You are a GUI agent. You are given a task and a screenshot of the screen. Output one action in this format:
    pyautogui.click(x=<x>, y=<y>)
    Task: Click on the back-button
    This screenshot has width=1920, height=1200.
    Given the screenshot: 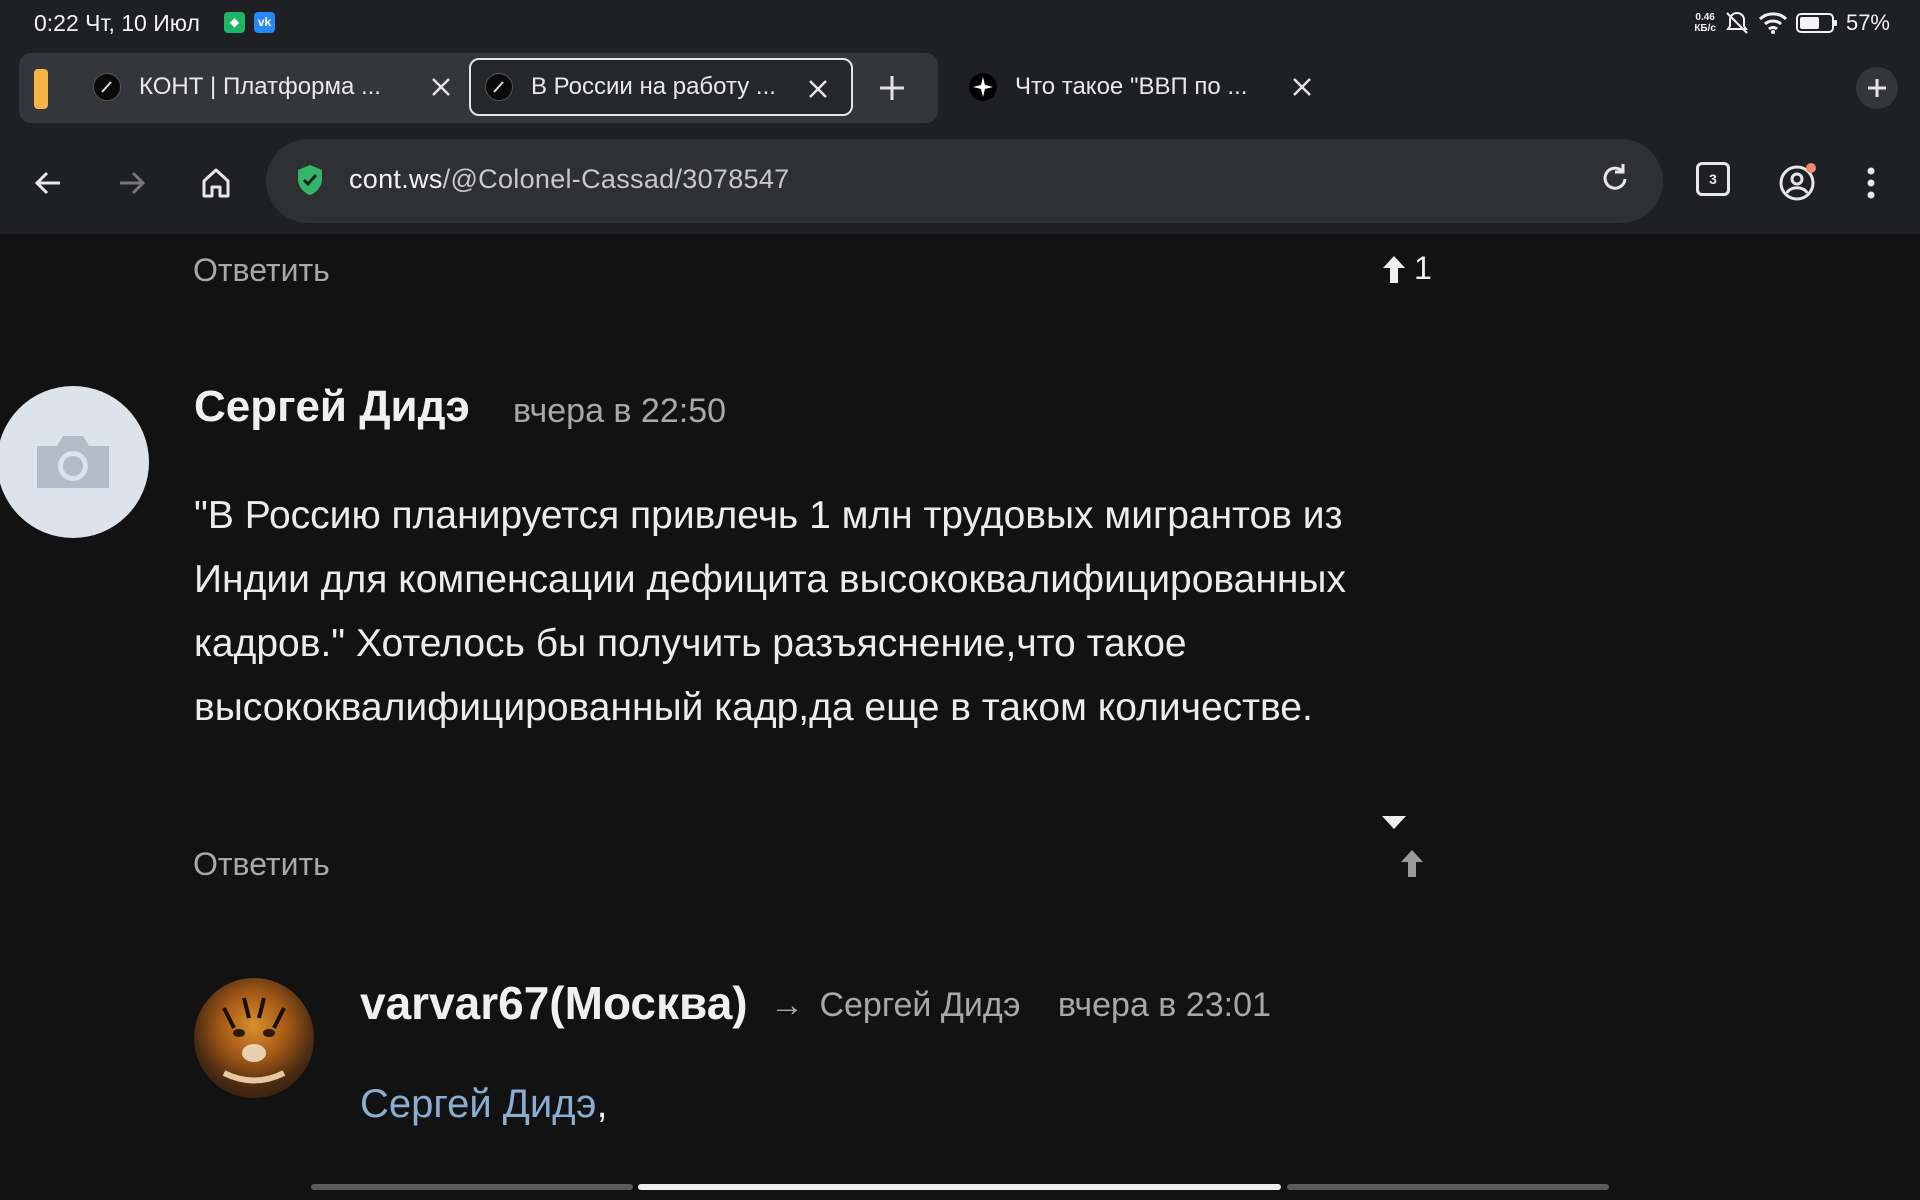 What is the action you would take?
    pyautogui.click(x=48, y=183)
    